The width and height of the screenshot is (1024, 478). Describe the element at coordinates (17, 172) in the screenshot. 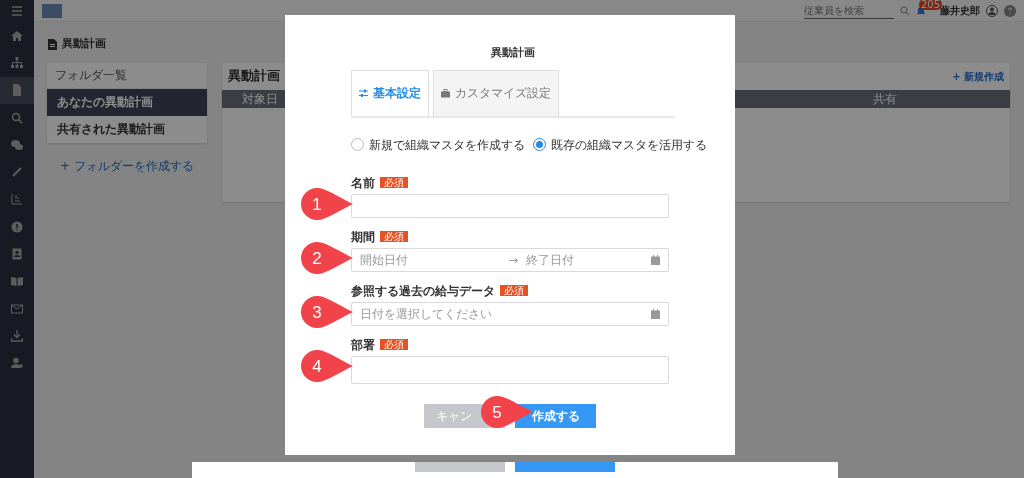

I see `link-icon` at that location.